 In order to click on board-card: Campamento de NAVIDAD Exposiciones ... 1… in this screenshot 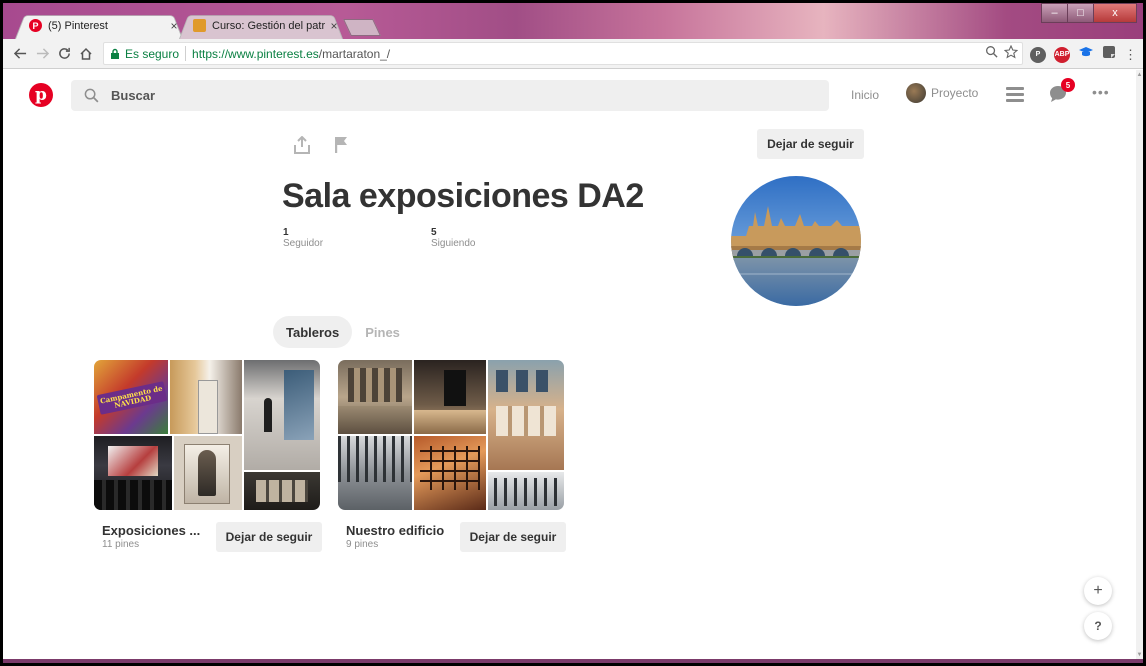, I will do `click(208, 460)`.